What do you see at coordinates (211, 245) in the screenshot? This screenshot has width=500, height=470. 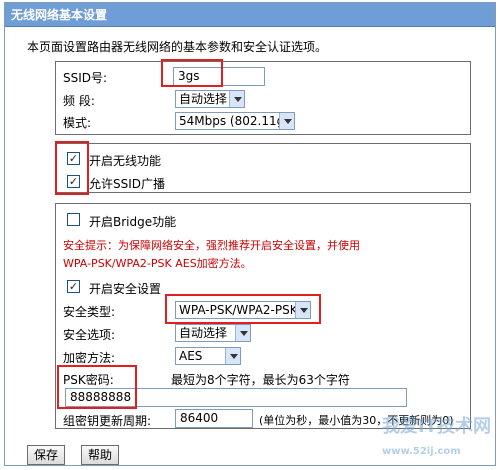 I see `security-warning-line1: 安全提示：为保障网络安全，强烈推荐开启安全设置，并使用` at bounding box center [211, 245].